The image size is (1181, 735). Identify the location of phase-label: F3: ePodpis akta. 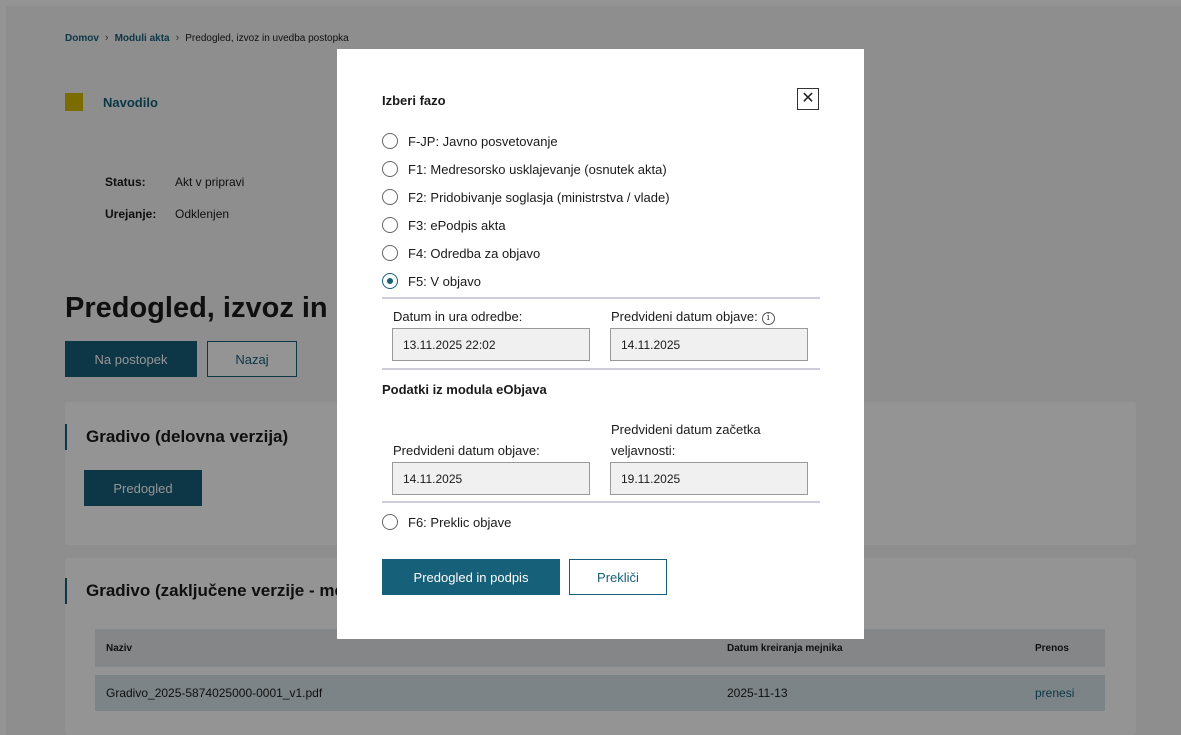
(457, 225).